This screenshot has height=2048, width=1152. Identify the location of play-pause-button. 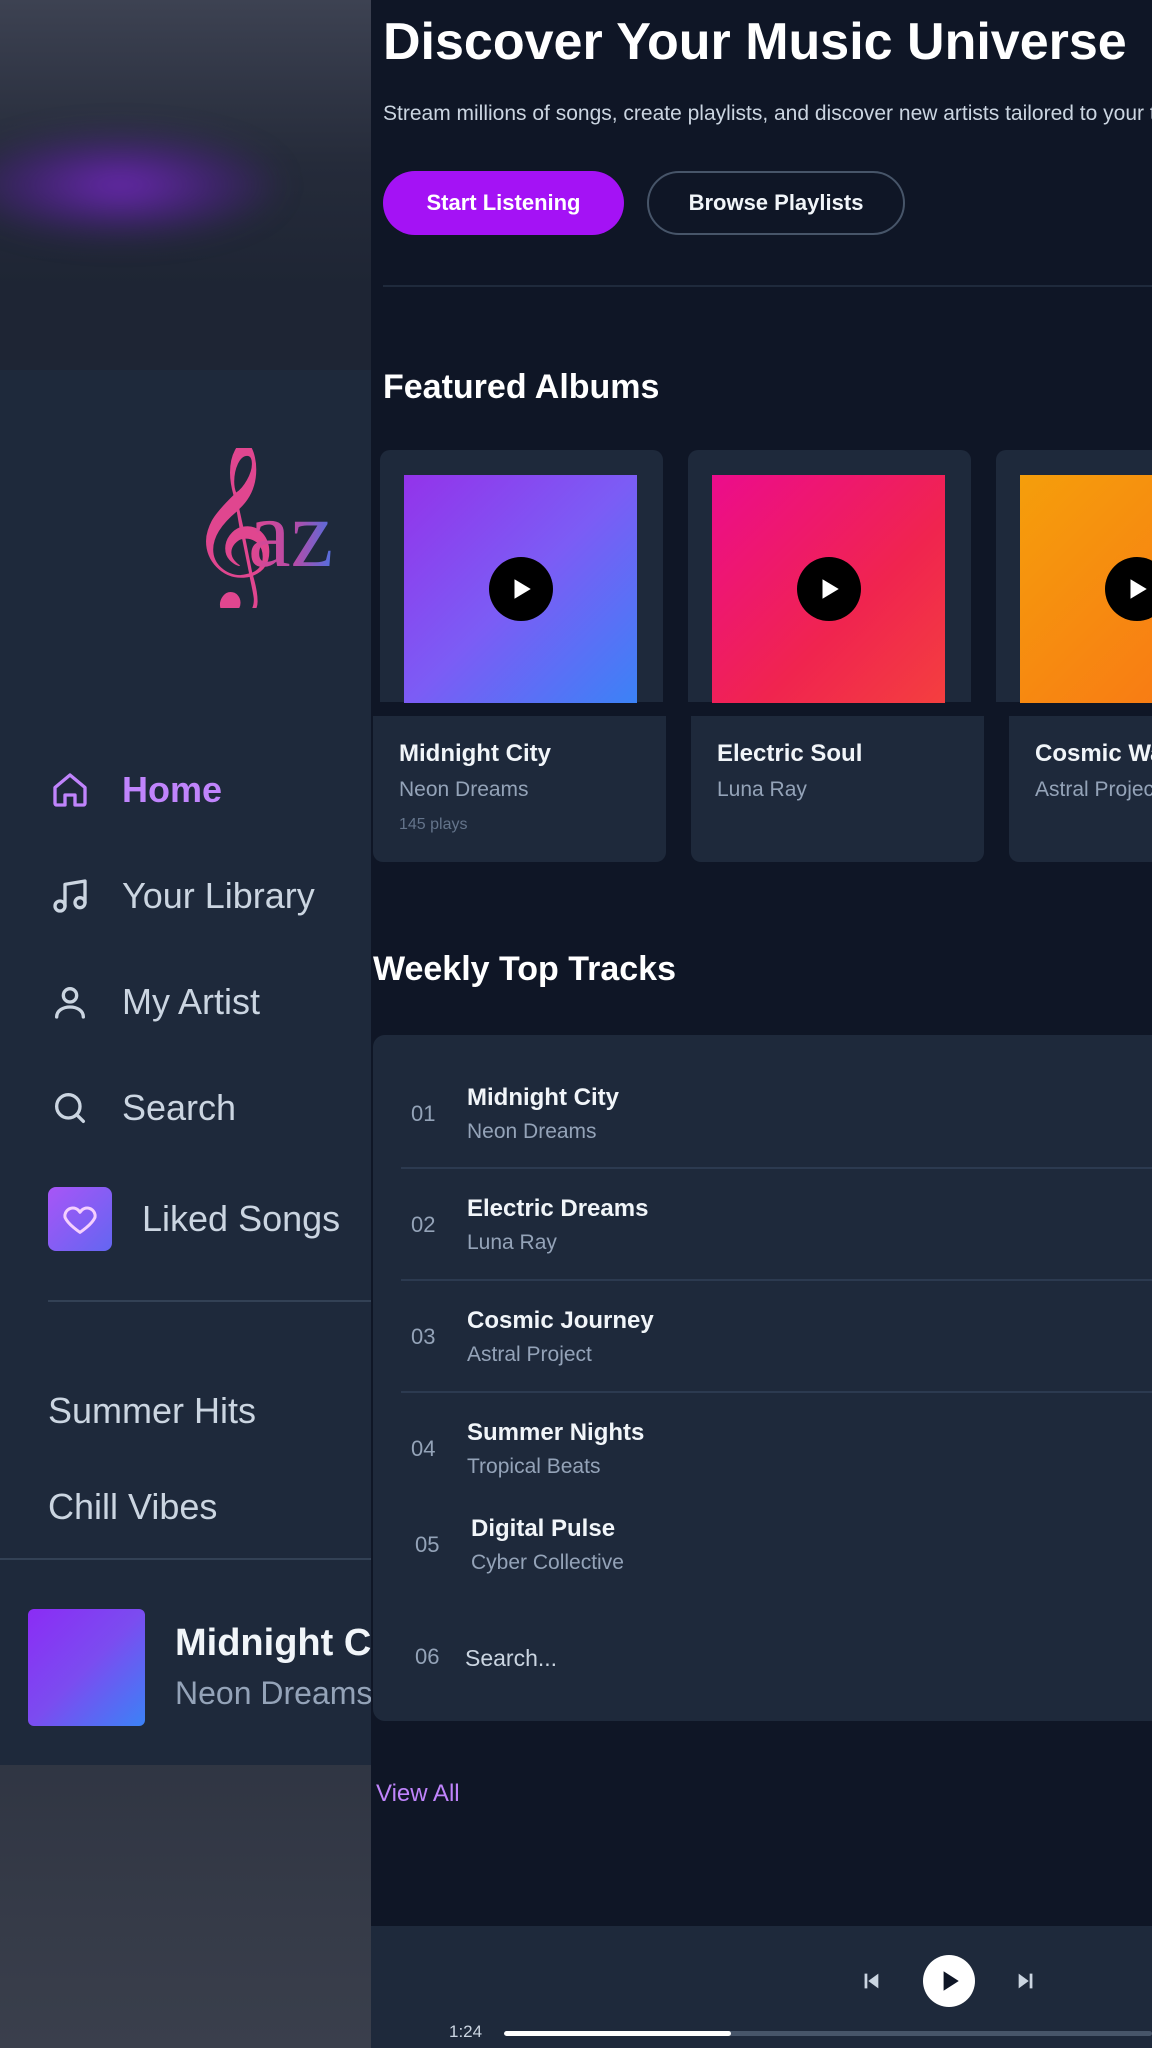
(949, 1981).